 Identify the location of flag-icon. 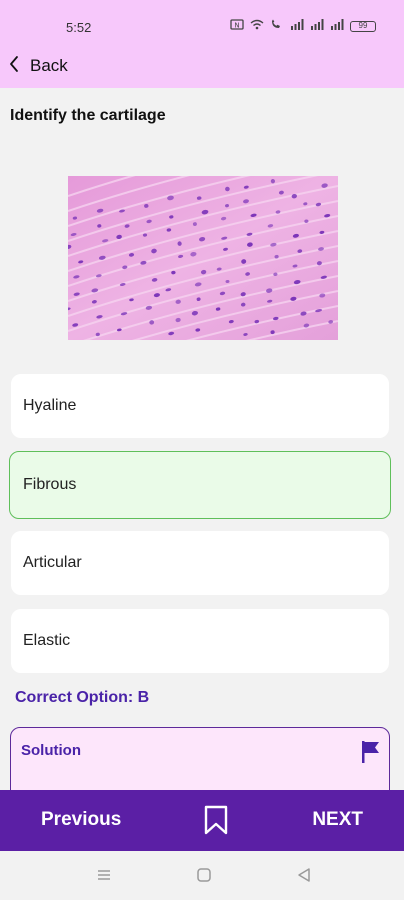
(371, 754).